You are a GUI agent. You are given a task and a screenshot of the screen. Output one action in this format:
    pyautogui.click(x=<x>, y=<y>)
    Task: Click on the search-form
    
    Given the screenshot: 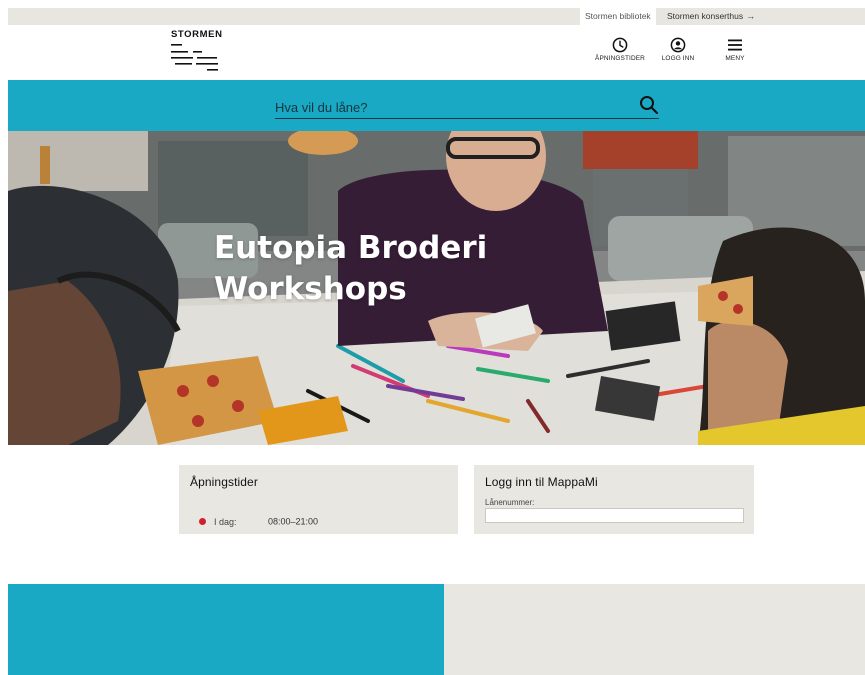 What is the action you would take?
    pyautogui.click(x=467, y=107)
    